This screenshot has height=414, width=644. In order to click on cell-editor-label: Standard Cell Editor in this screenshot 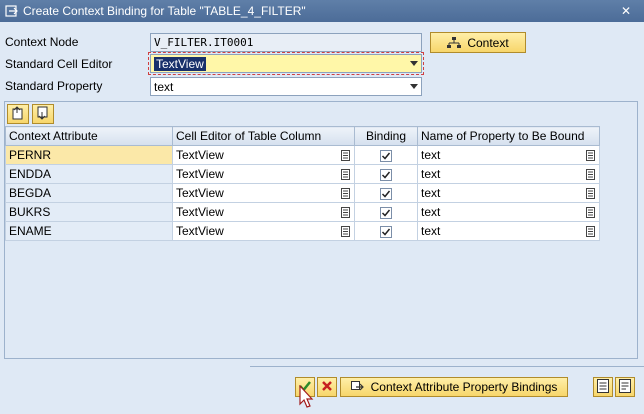, I will do `click(59, 64)`.